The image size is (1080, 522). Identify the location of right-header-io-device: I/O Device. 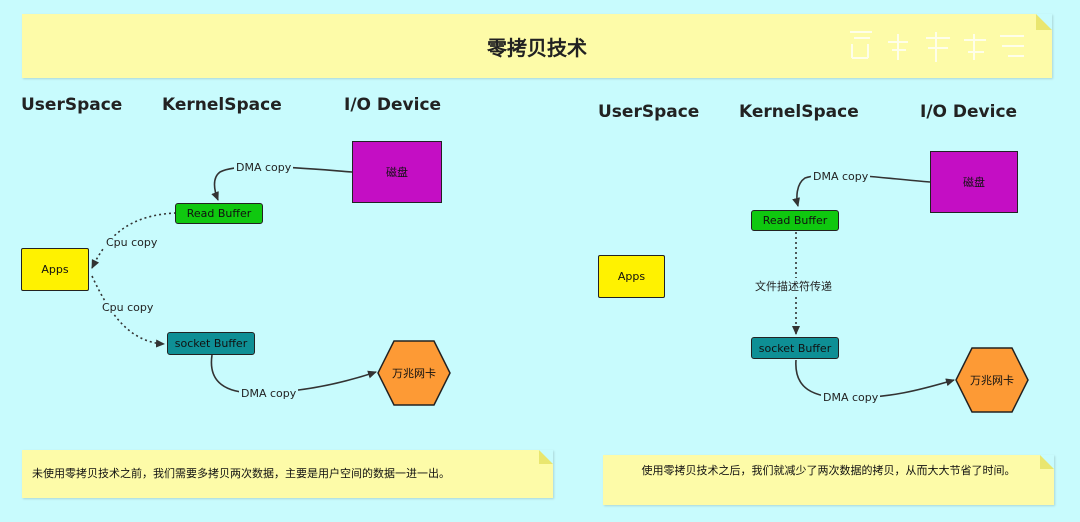
(969, 112).